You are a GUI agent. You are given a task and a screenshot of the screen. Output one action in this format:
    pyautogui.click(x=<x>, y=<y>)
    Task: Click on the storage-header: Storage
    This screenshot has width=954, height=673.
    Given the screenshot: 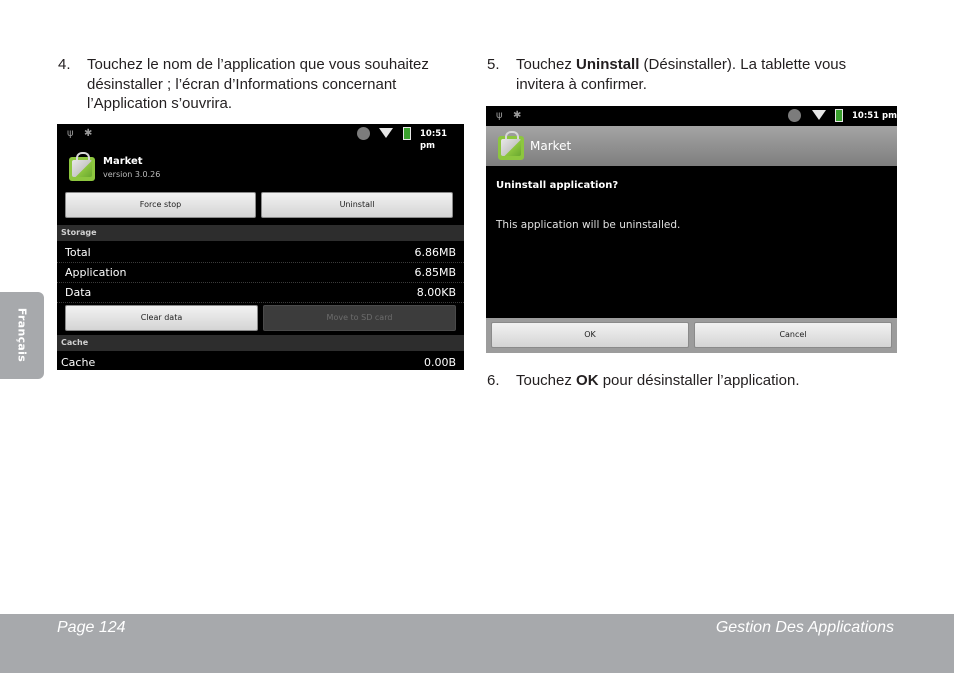 What is the action you would take?
    pyautogui.click(x=260, y=233)
    